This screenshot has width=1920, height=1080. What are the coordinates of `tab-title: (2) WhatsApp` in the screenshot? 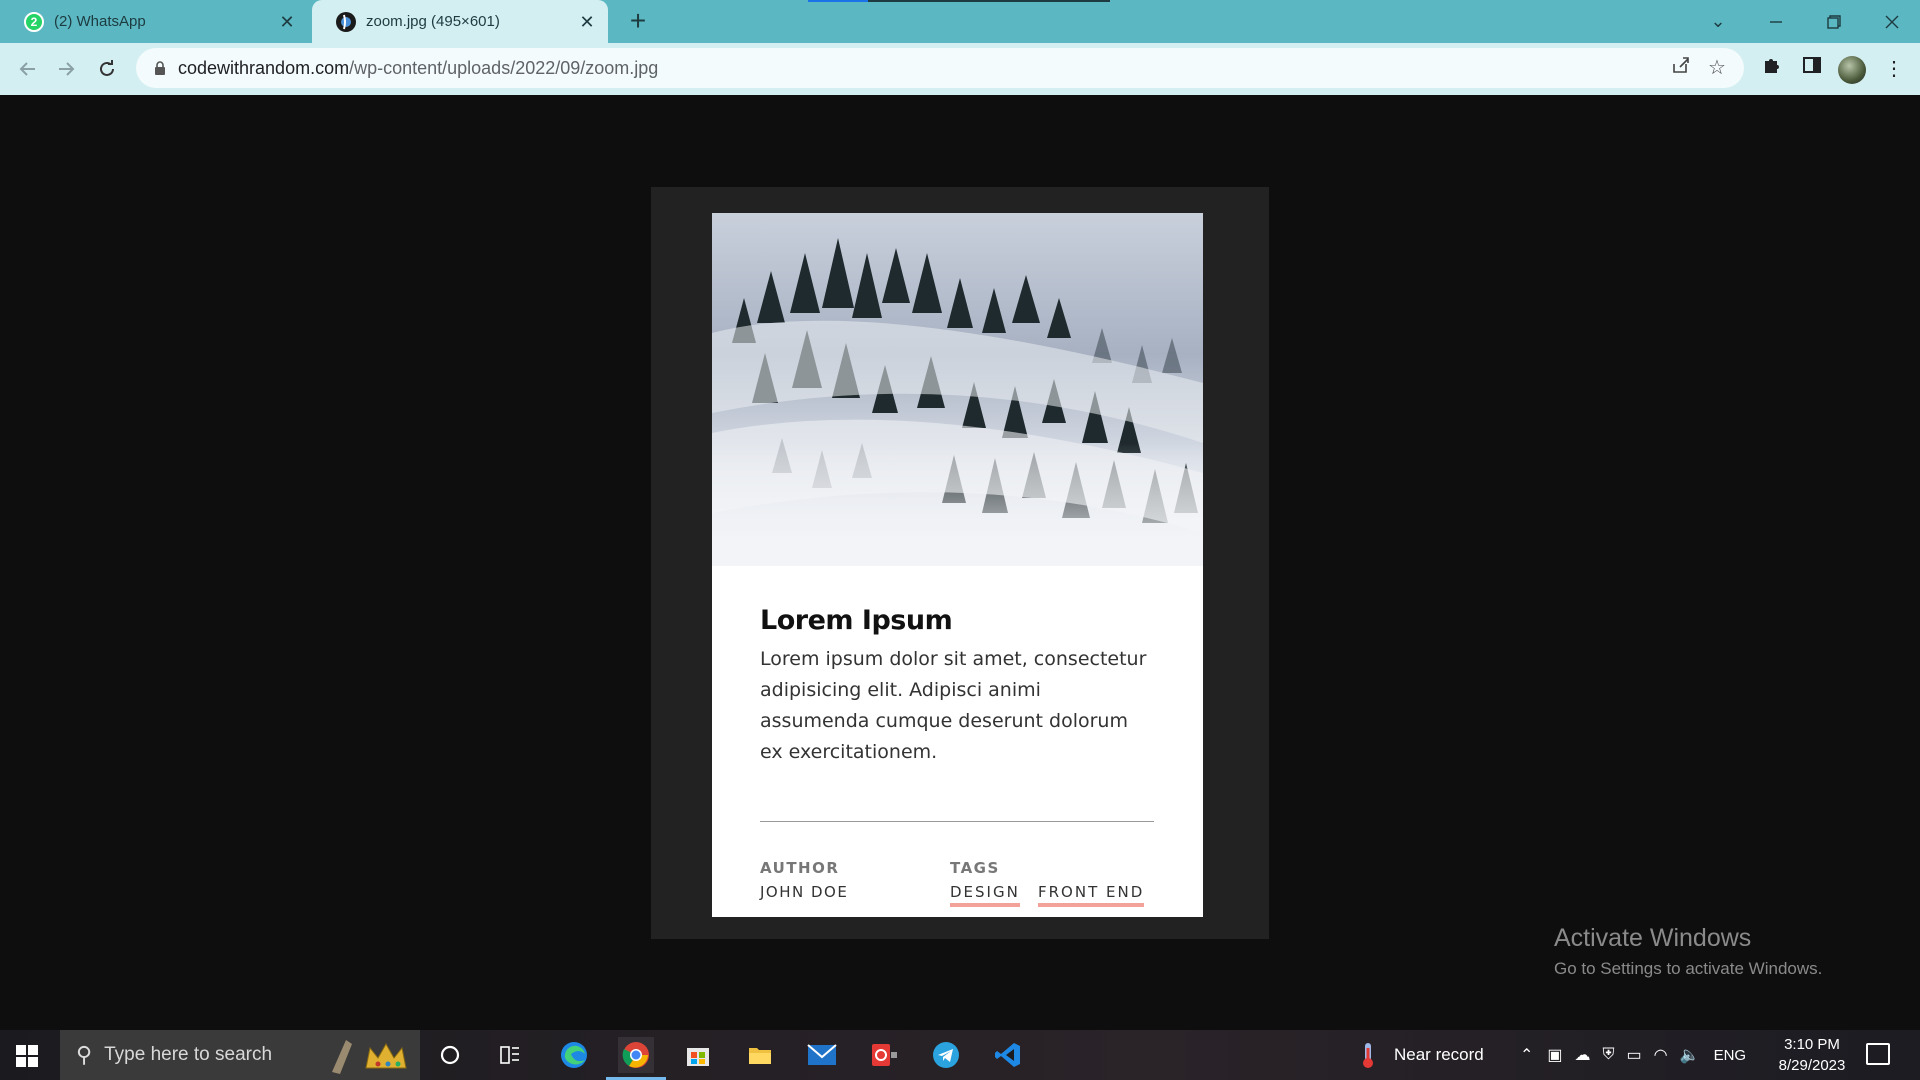 It's located at (100, 21).